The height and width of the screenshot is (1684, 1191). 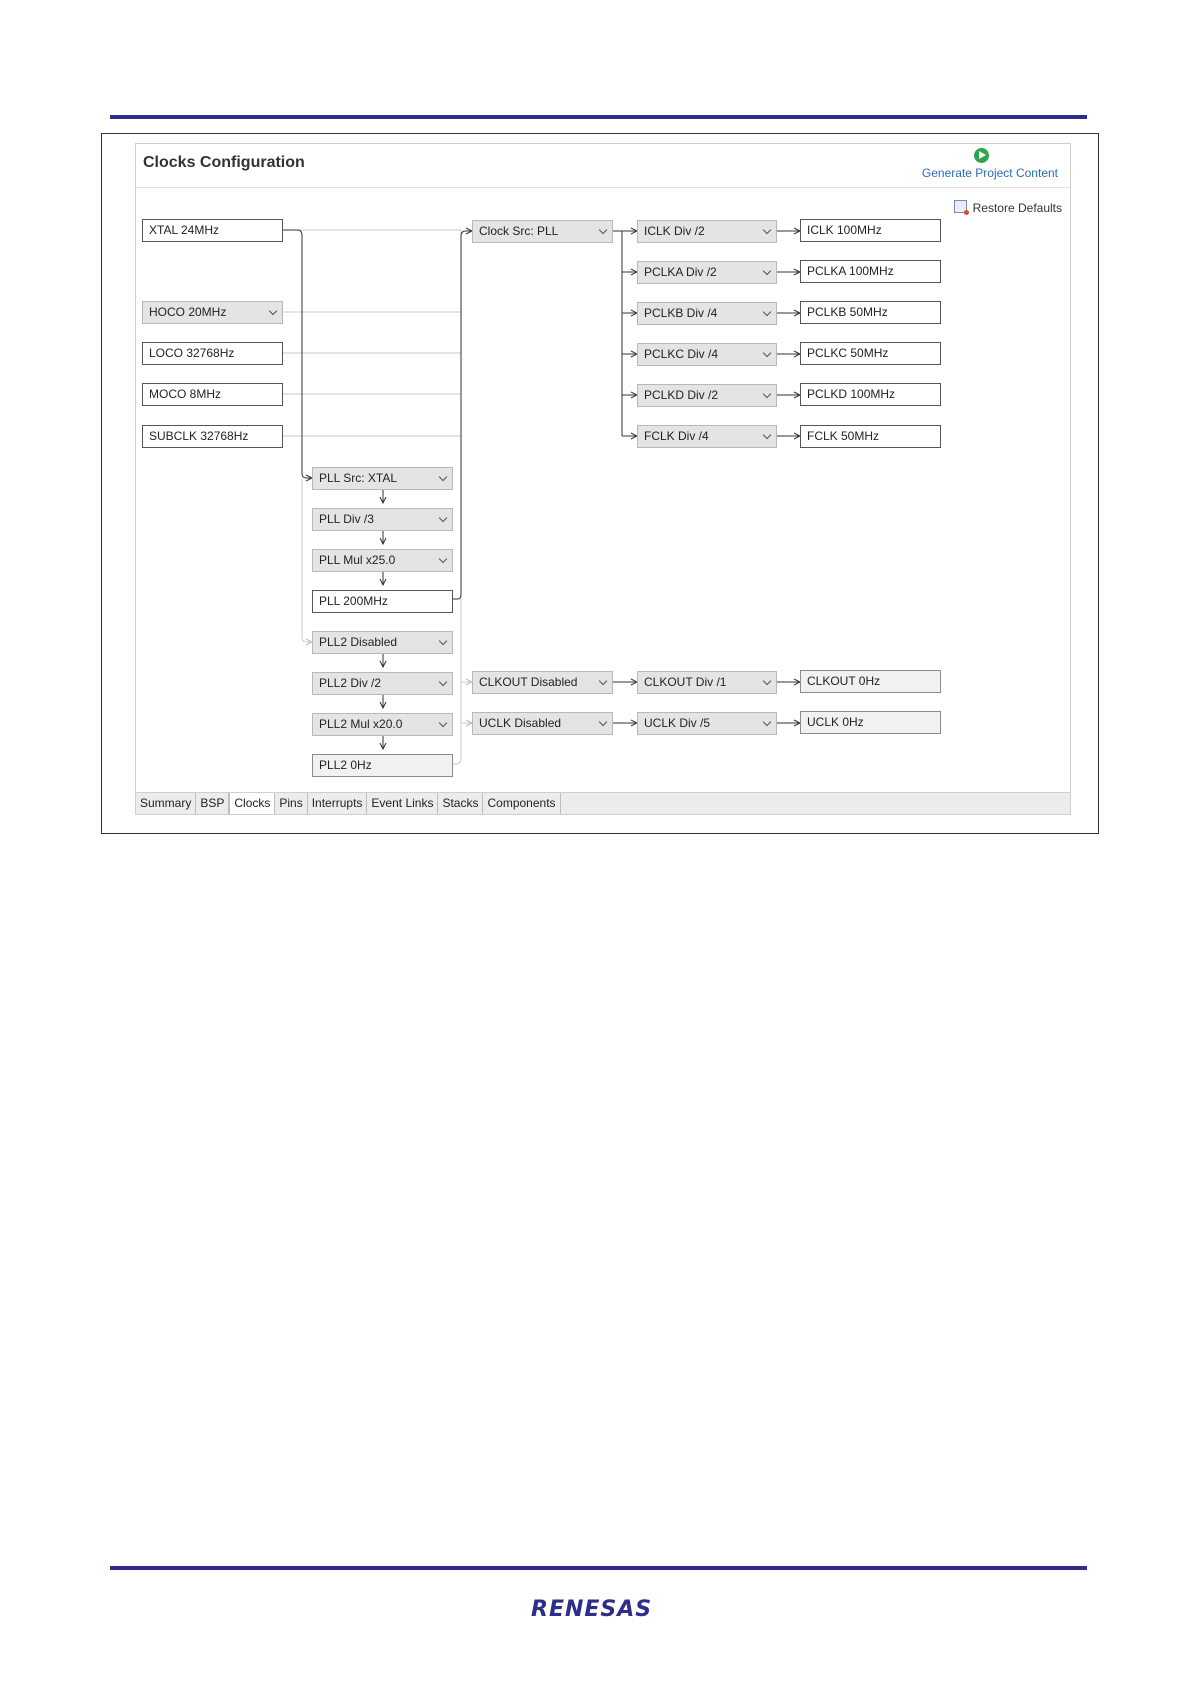 I want to click on pll2-output-label: PLL2 0Hz, so click(x=345, y=765).